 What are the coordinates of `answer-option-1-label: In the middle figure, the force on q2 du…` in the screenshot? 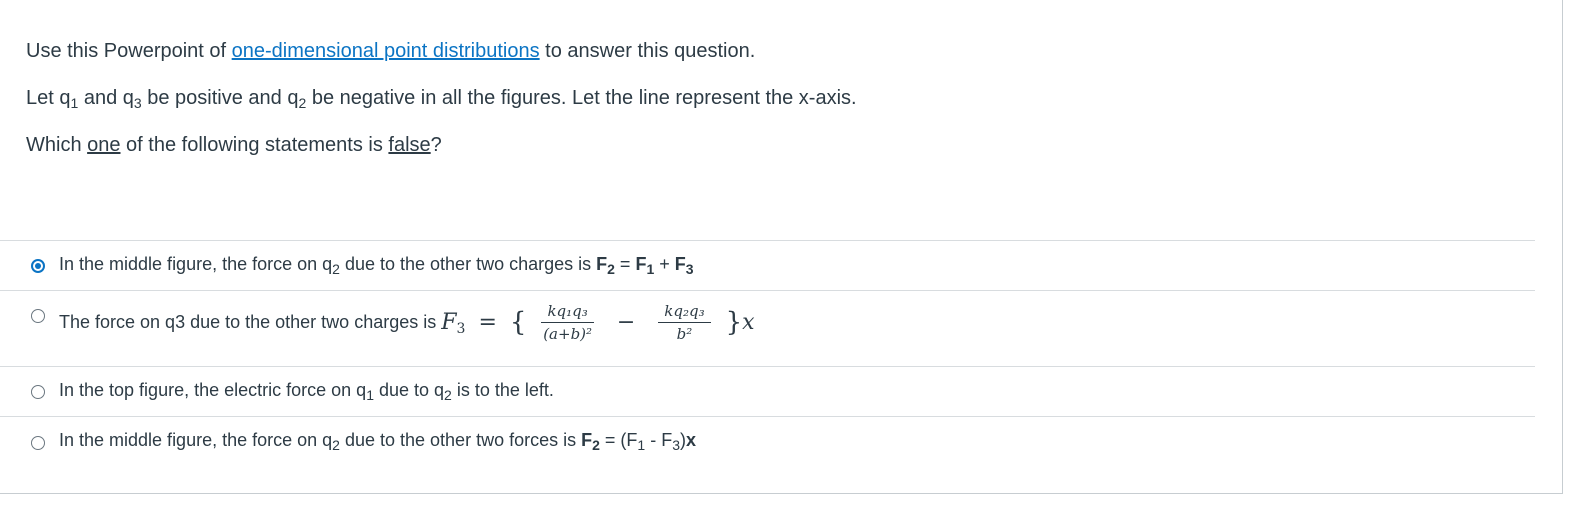 It's located at (376, 265).